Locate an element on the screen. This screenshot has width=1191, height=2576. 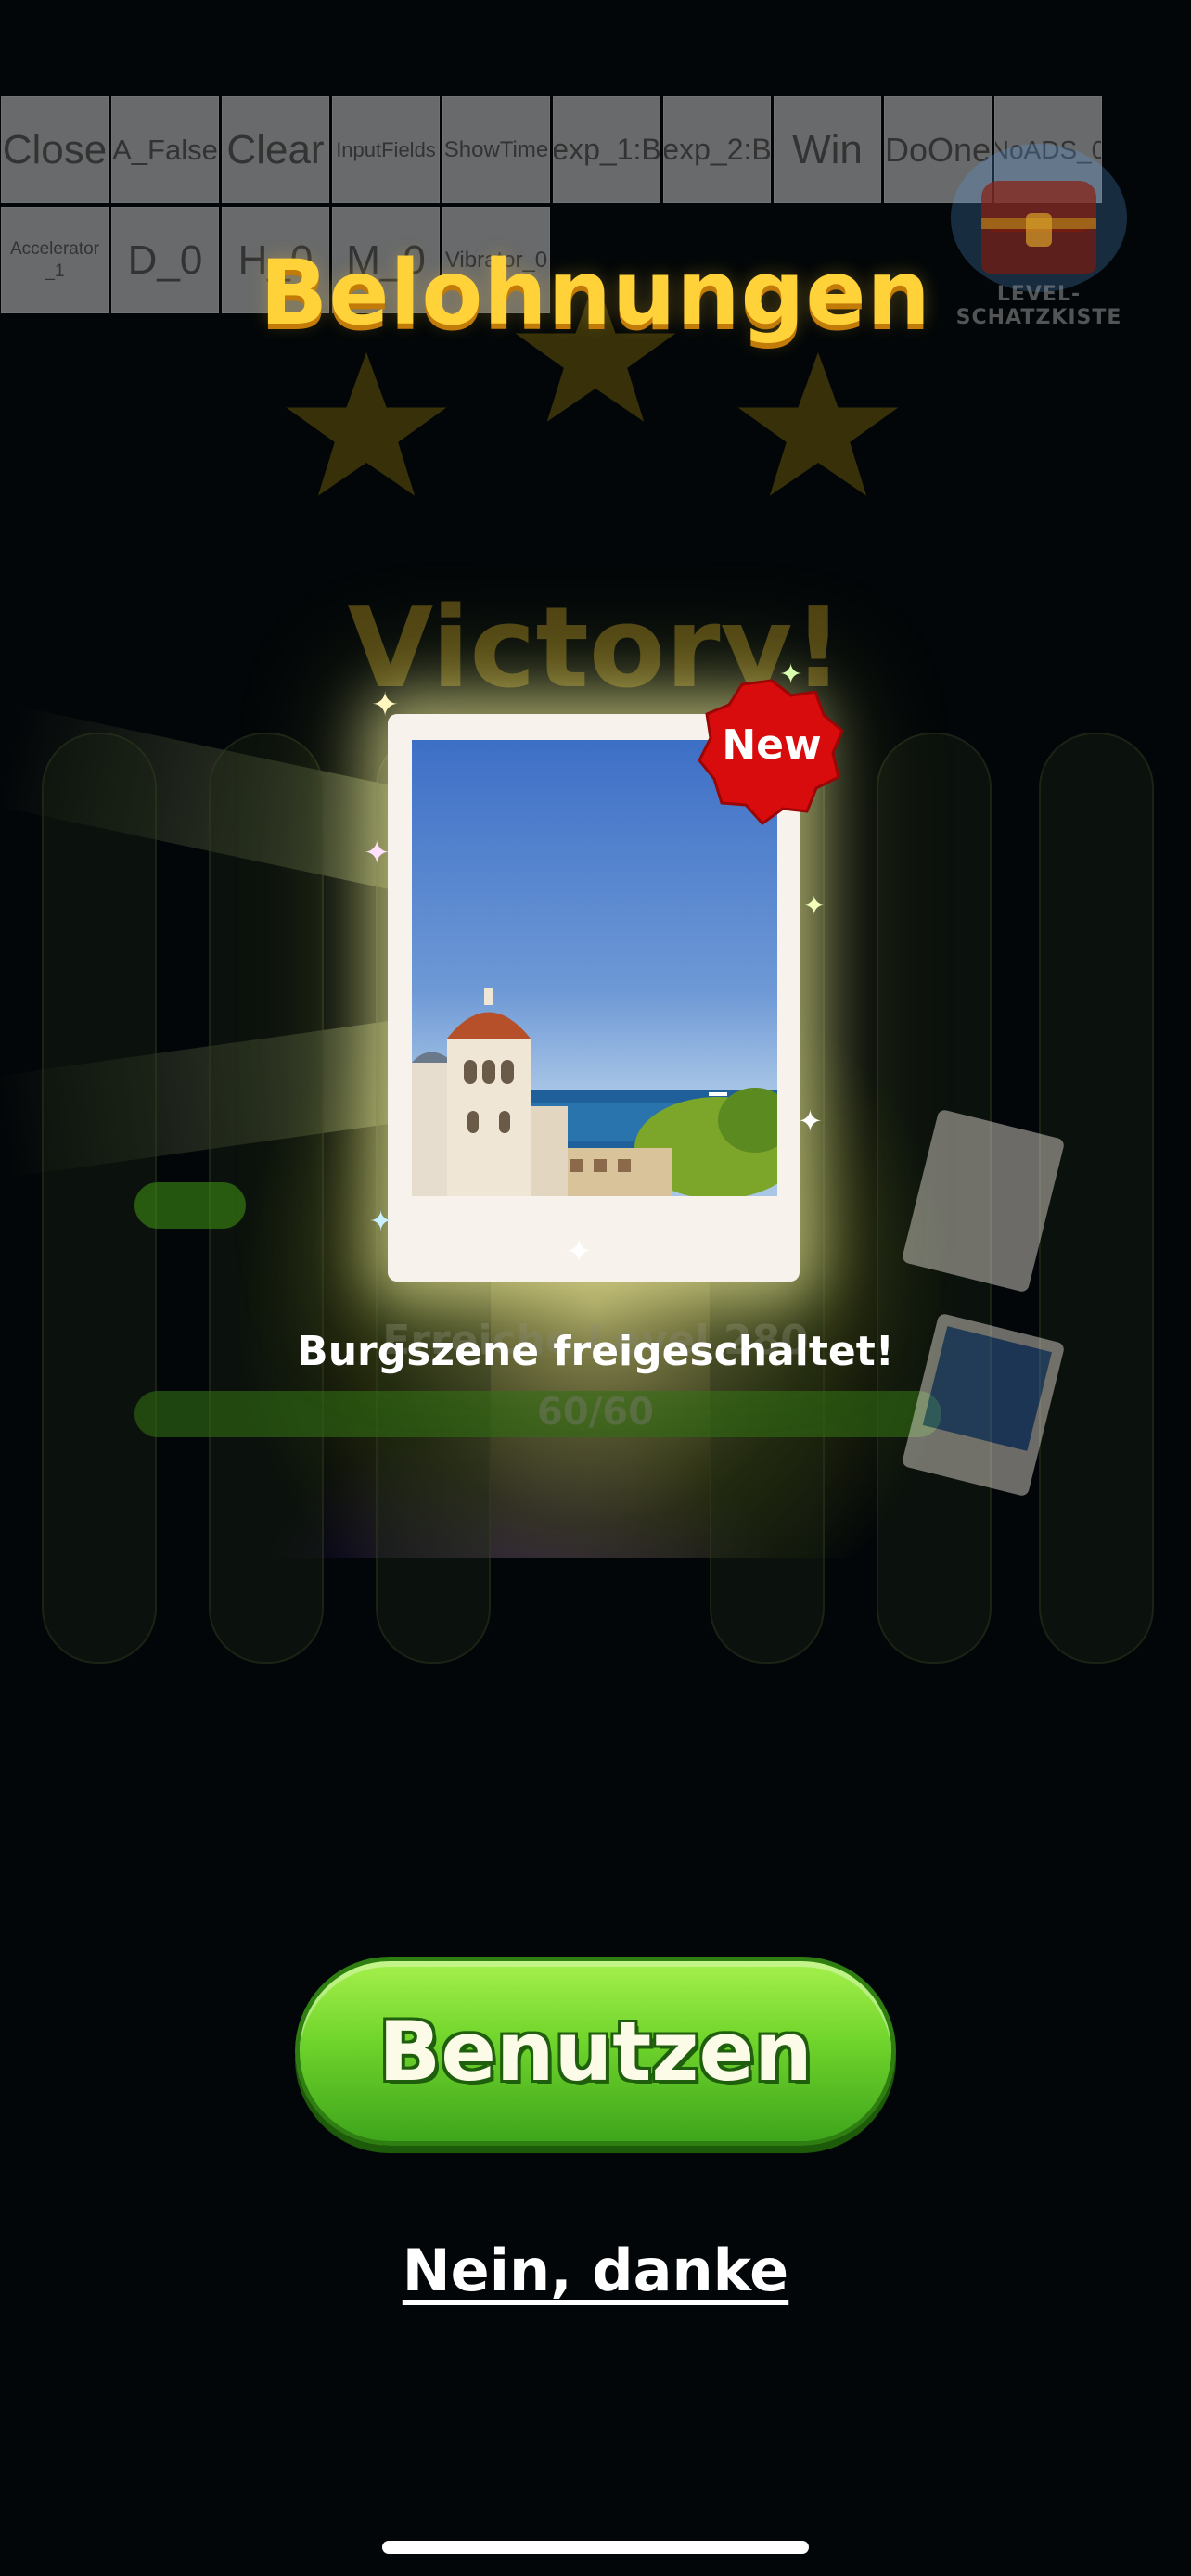
new-badge-label: New is located at coordinates (772, 745).